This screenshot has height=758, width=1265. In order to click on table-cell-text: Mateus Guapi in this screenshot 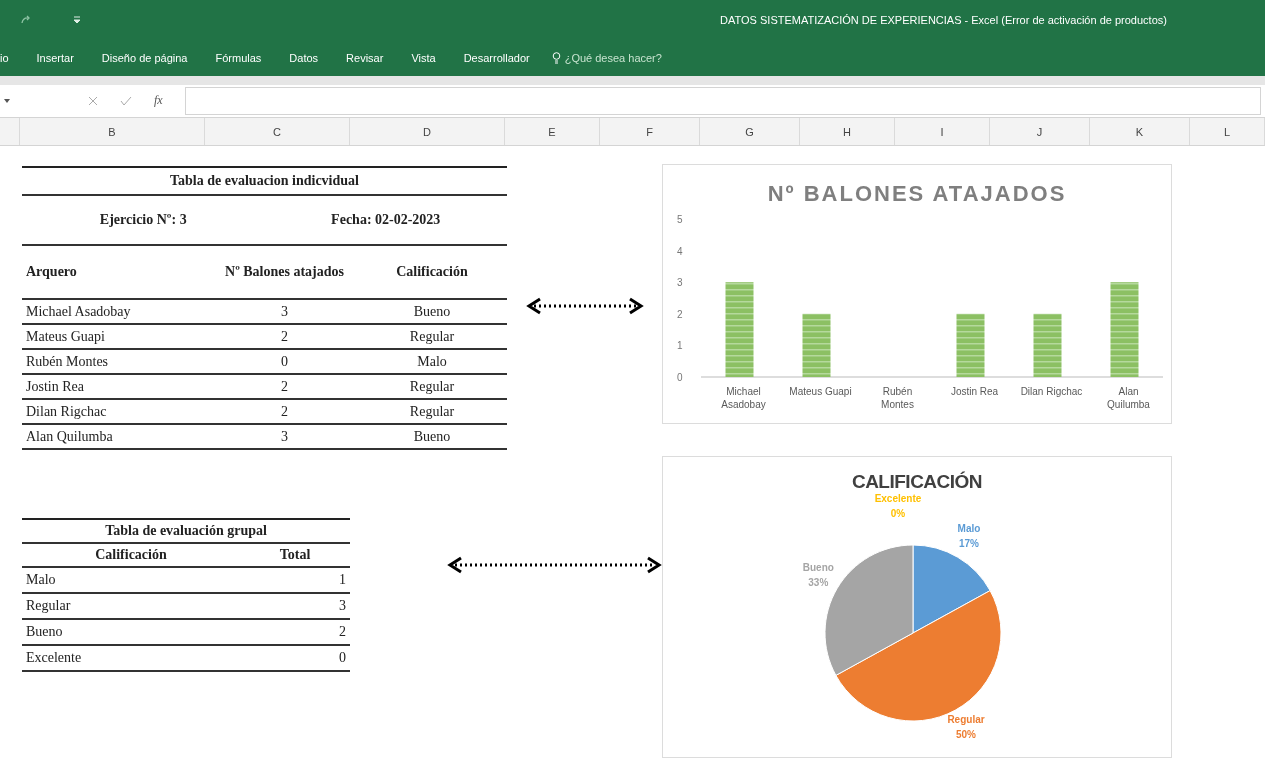, I will do `click(65, 336)`.